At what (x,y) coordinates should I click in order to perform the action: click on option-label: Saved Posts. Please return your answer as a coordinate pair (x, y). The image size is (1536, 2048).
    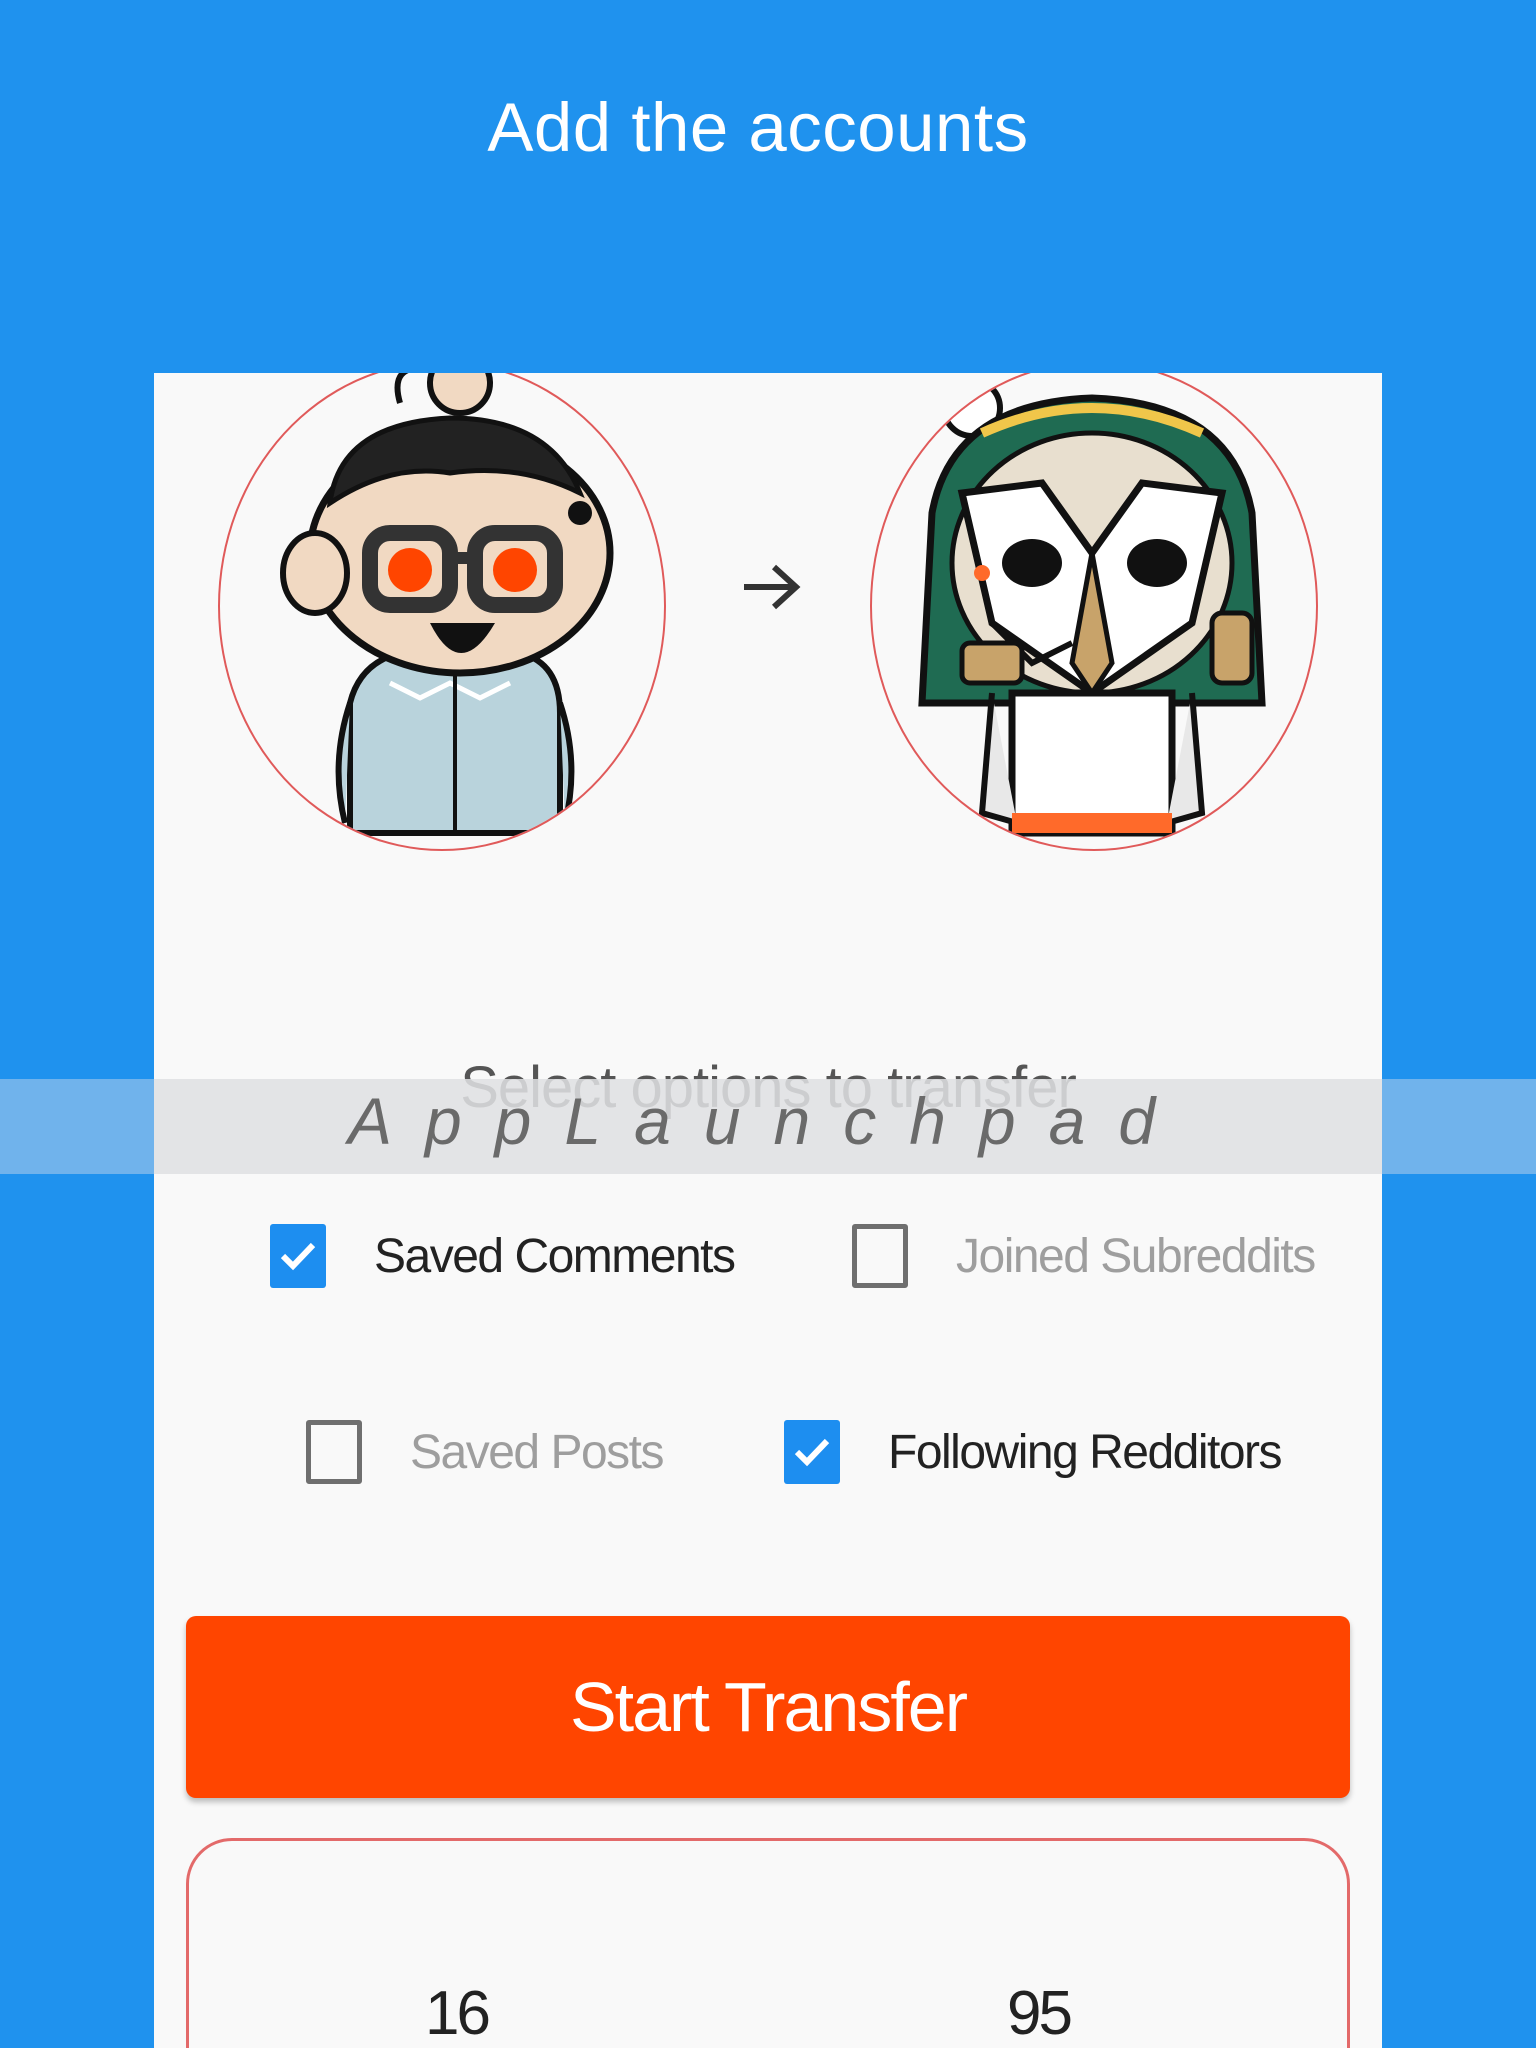
    Looking at the image, I should click on (537, 1452).